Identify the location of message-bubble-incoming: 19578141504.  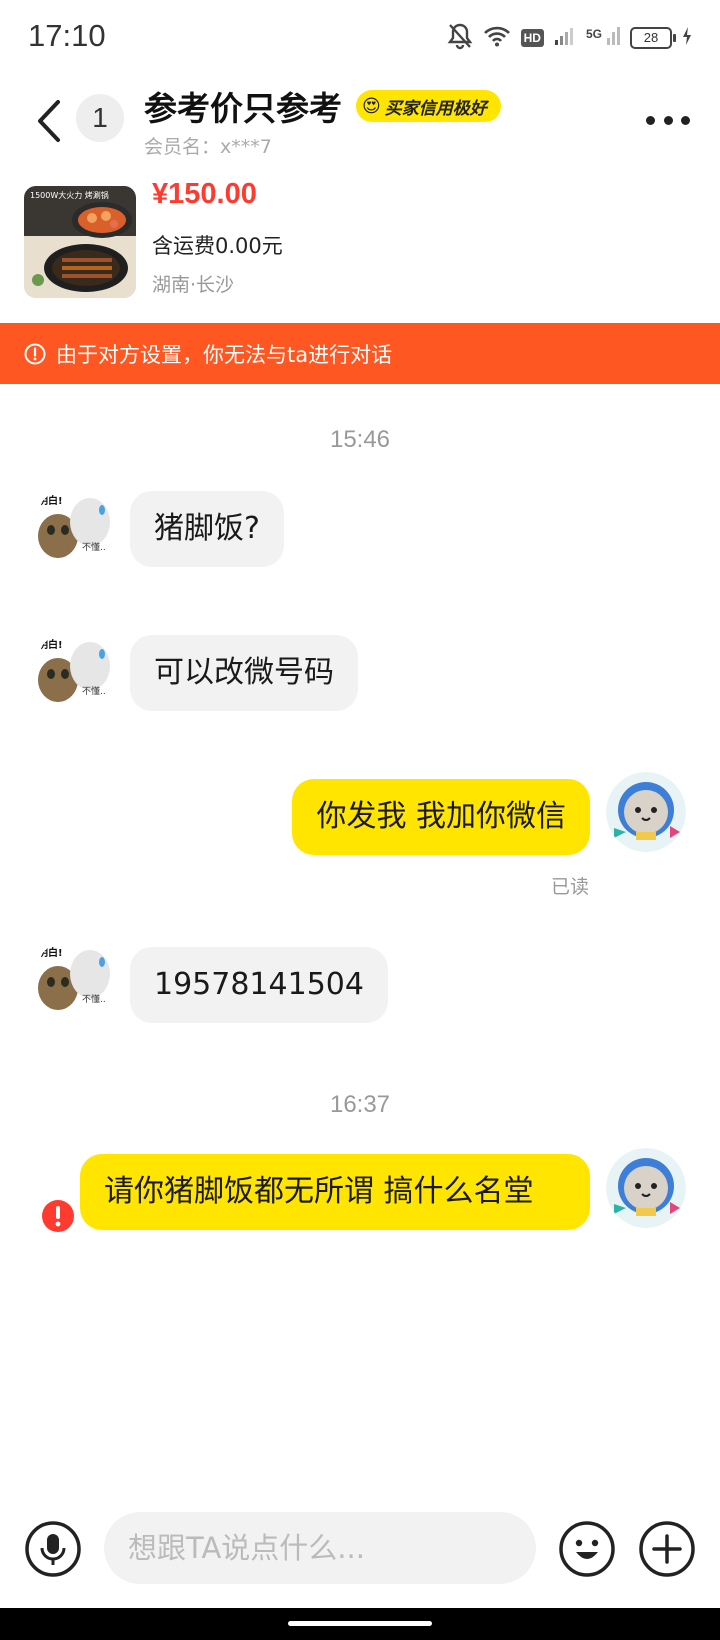
(259, 985).